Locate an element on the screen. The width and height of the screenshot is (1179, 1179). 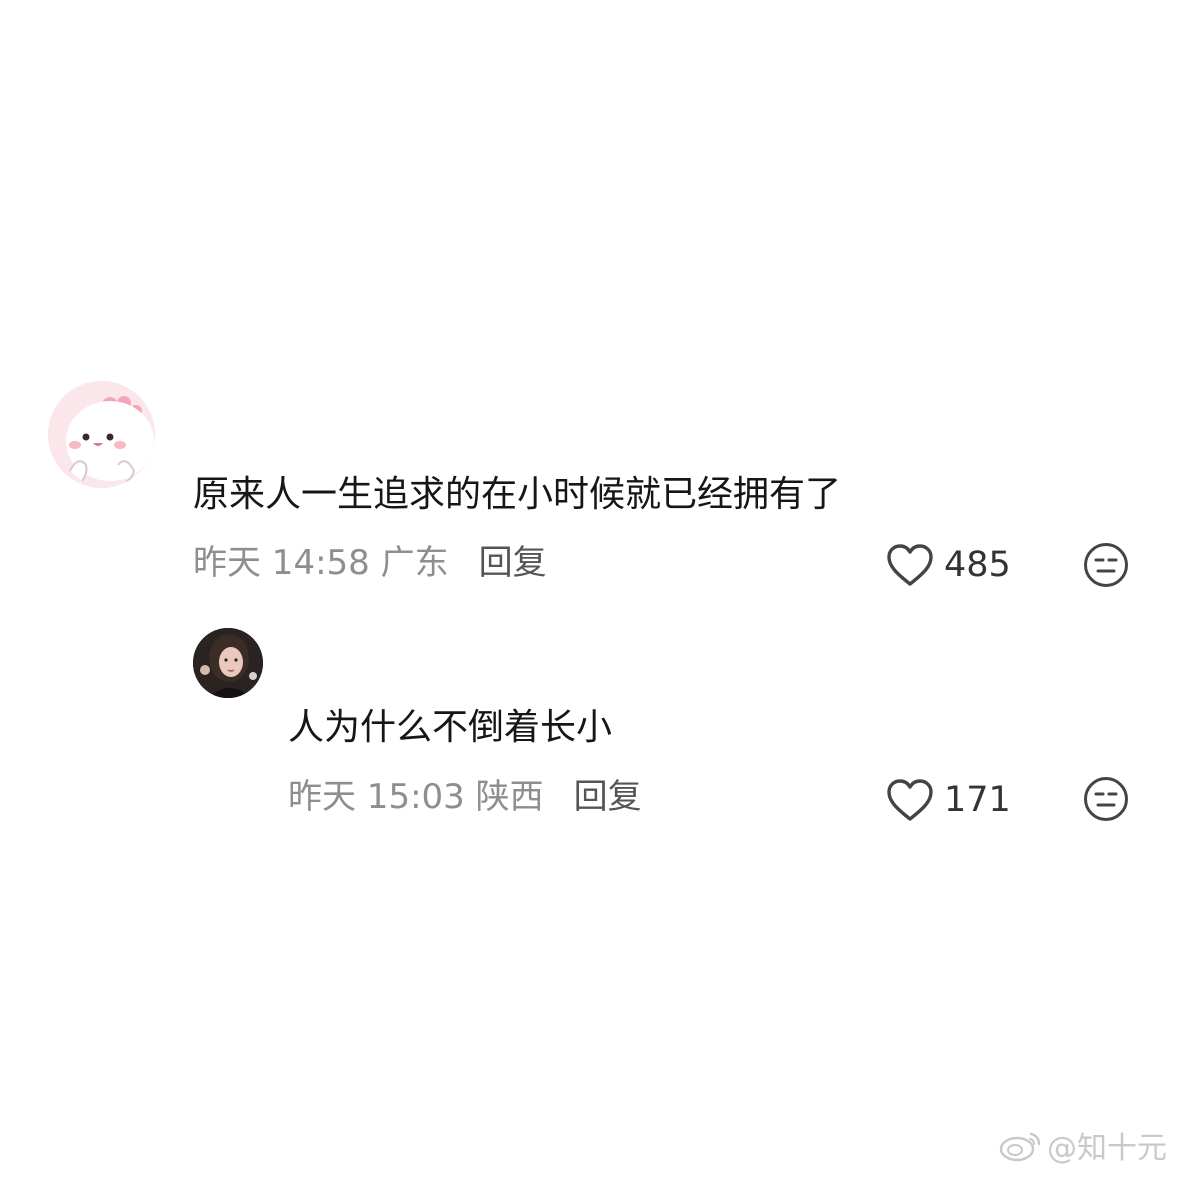
like-count: 485 is located at coordinates (977, 565).